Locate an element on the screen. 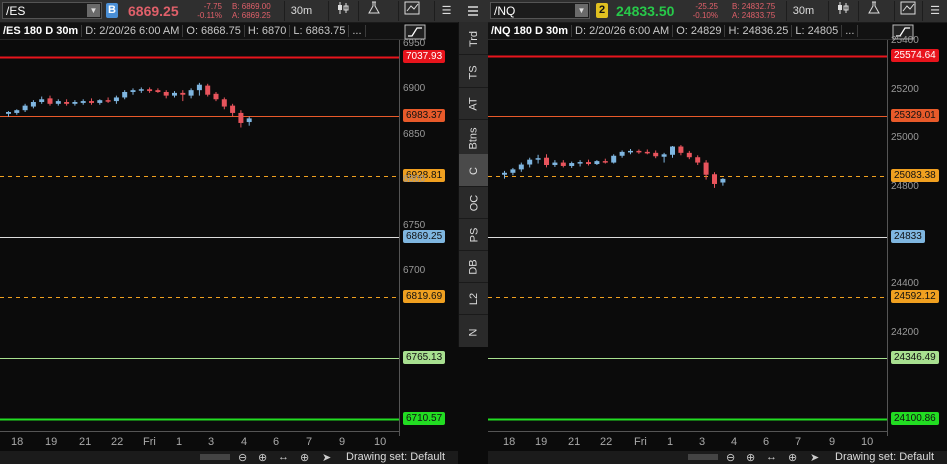 The height and width of the screenshot is (464, 947). y-tick-label: 6950 is located at coordinates (414, 43).